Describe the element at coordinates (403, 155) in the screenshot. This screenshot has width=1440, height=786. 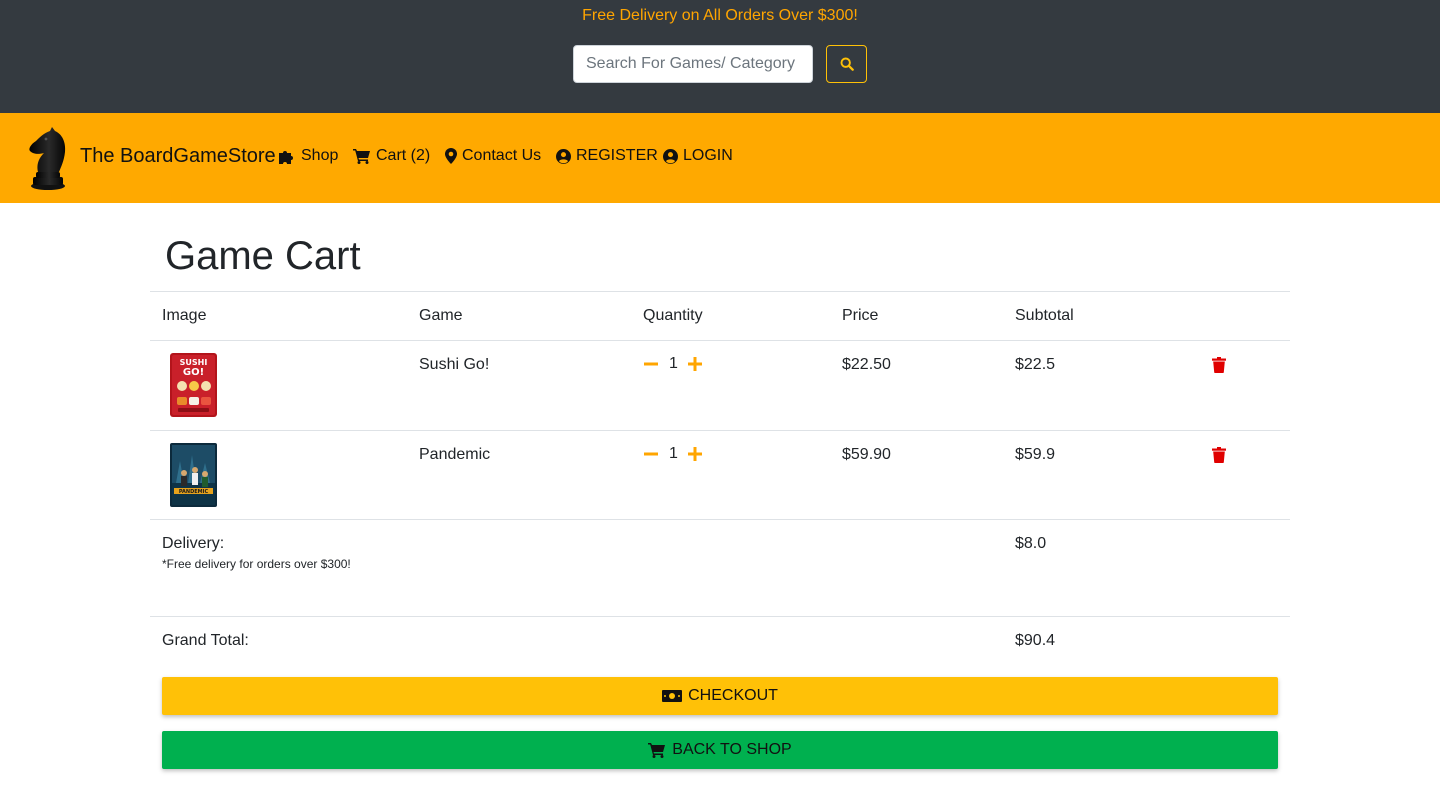
I see `nav-cart-label: Cart (2)` at that location.